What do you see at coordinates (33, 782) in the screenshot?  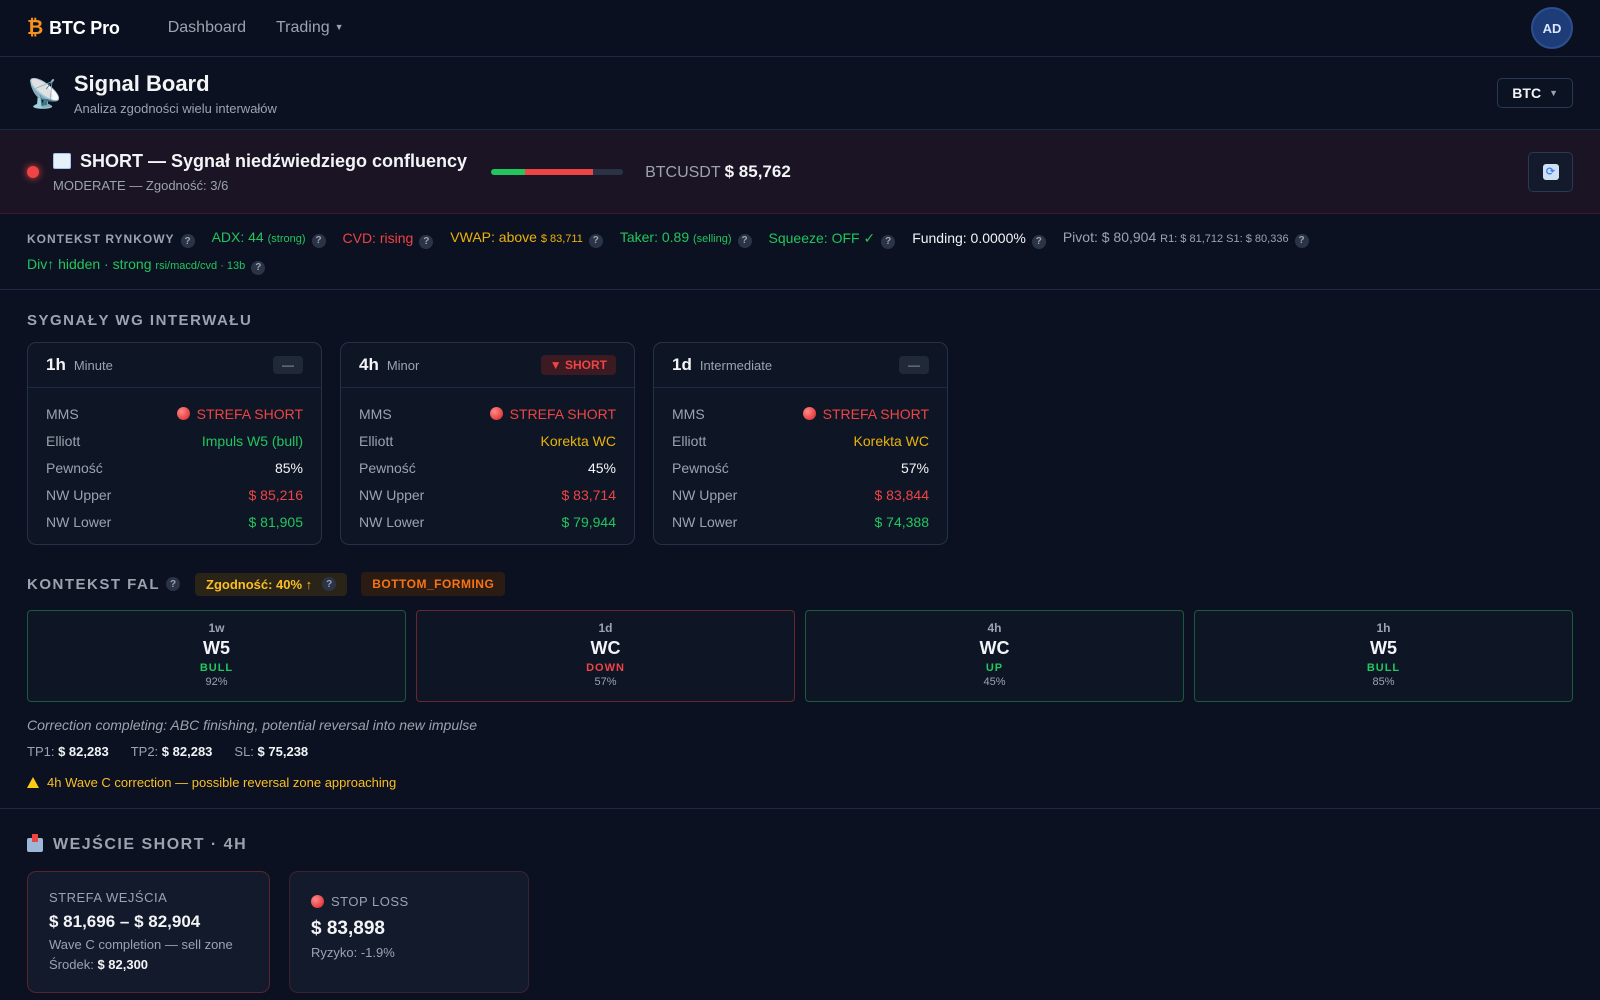 I see `warning-icon` at bounding box center [33, 782].